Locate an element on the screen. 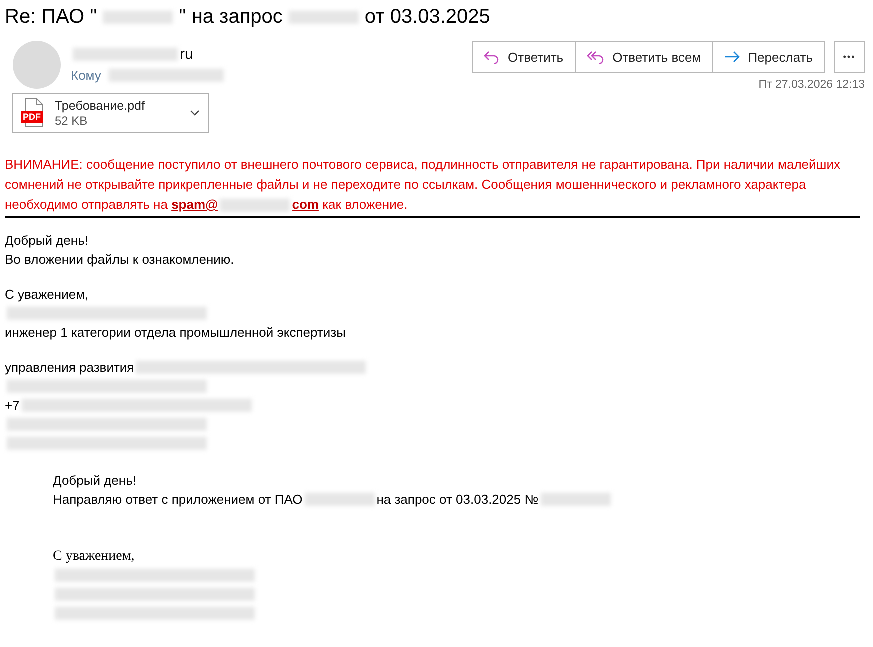  reply-all-icon is located at coordinates (595, 57).